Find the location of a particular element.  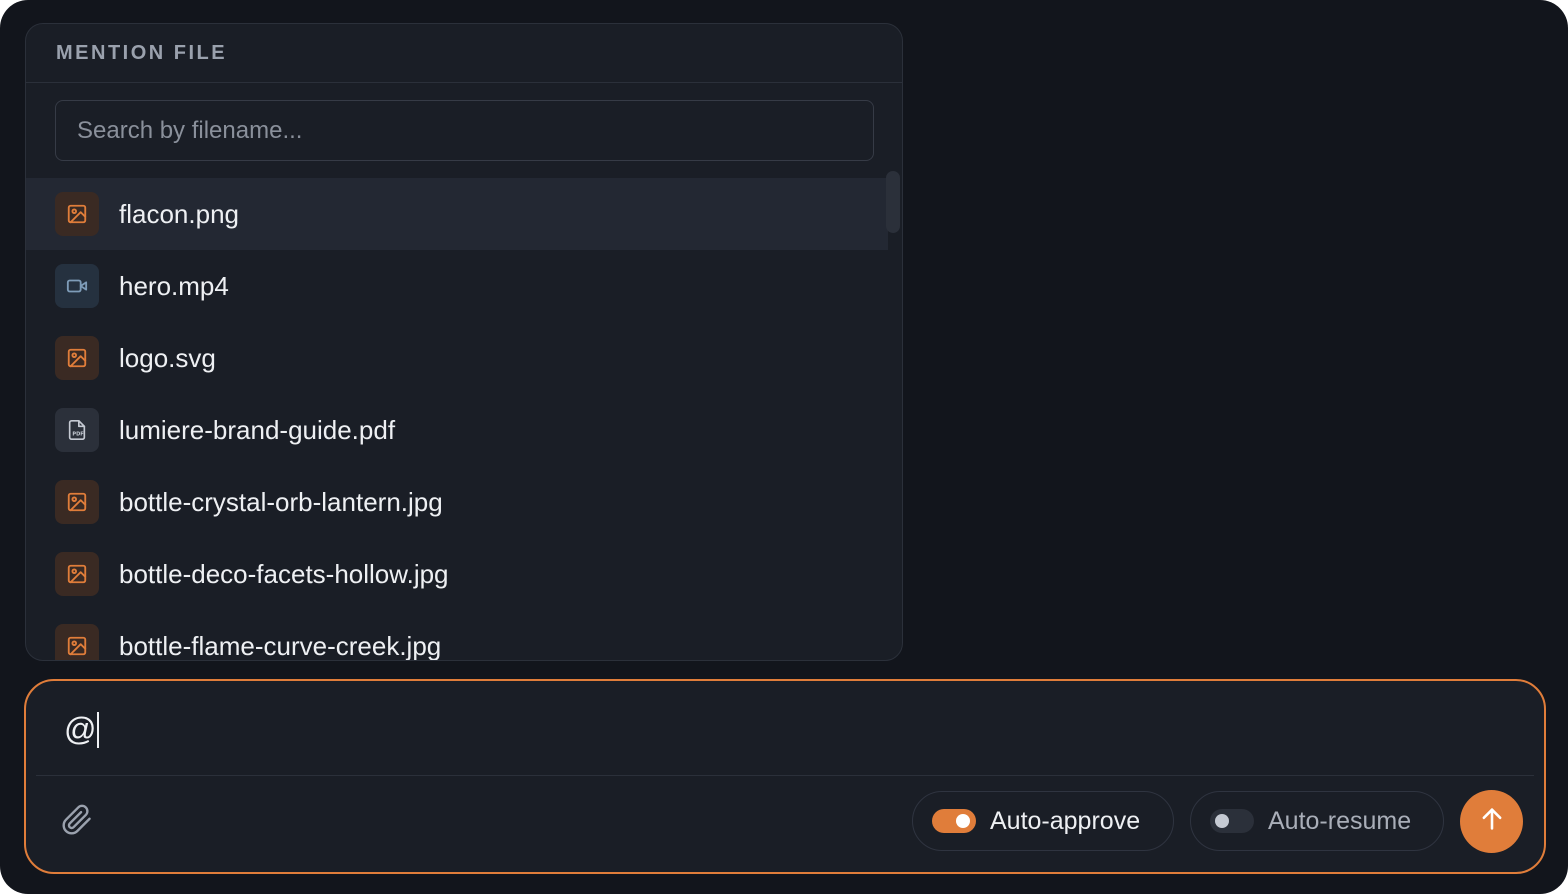

file-name: hero.mp4 is located at coordinates (174, 285).